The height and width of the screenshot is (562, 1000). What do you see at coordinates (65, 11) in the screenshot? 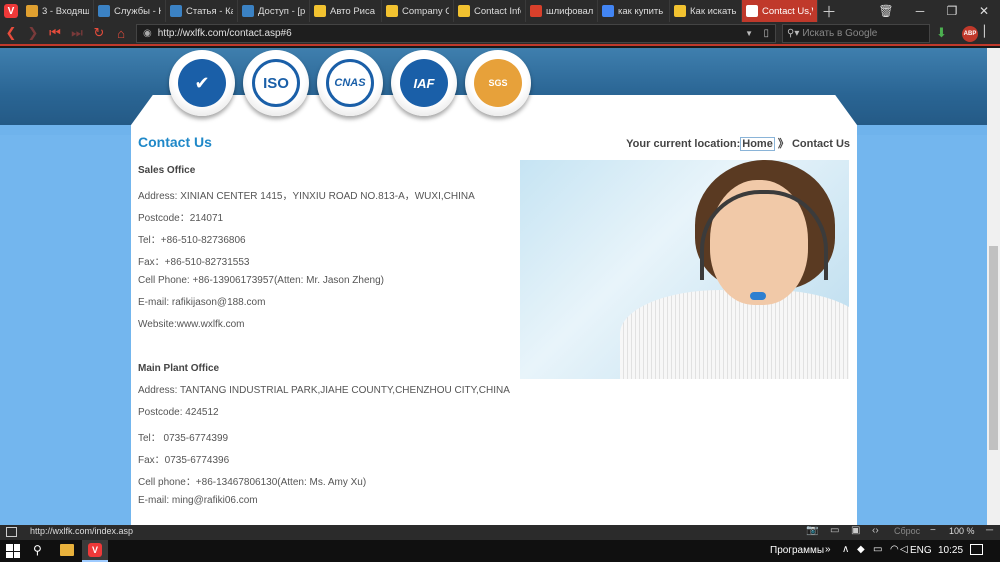
I see `tab-label: 3 - Входящи` at bounding box center [65, 11].